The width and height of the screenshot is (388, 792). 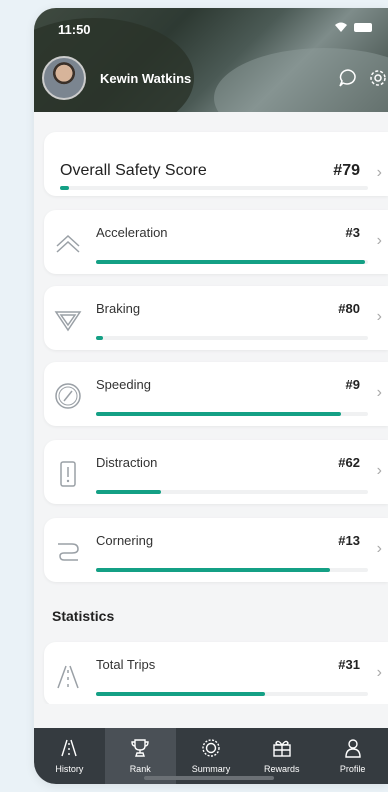 What do you see at coordinates (378, 78) in the screenshot?
I see `gear-icon` at bounding box center [378, 78].